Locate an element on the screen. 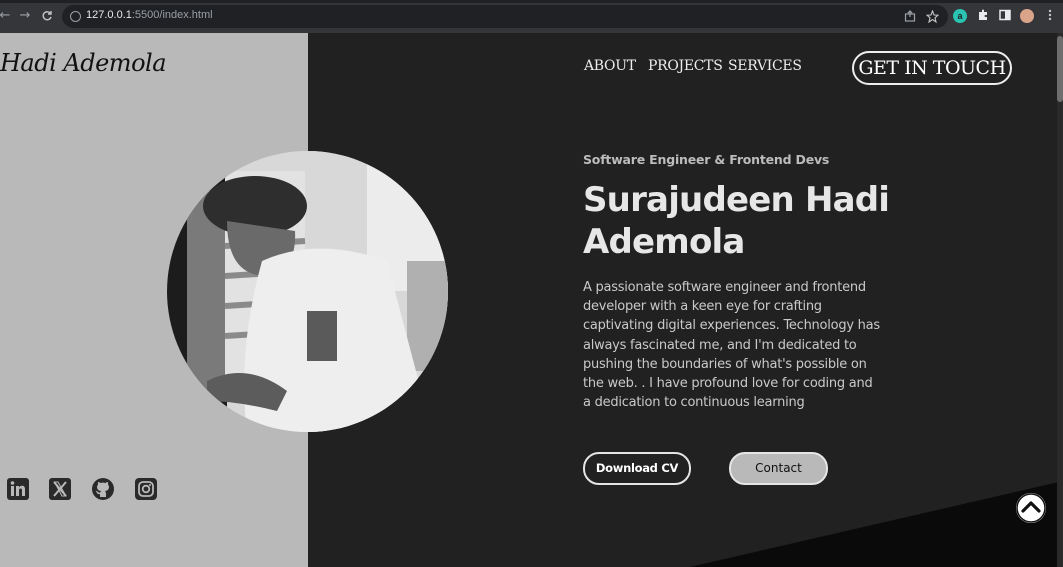 This screenshot has height=567, width=1063. github-icon is located at coordinates (103, 489).